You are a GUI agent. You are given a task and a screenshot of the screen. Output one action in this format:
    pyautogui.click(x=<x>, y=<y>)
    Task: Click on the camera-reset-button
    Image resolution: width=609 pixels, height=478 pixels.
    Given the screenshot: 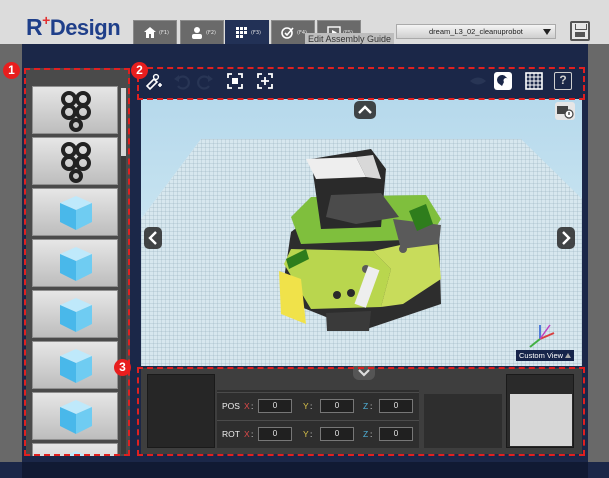 What is the action you would take?
    pyautogui.click(x=565, y=111)
    